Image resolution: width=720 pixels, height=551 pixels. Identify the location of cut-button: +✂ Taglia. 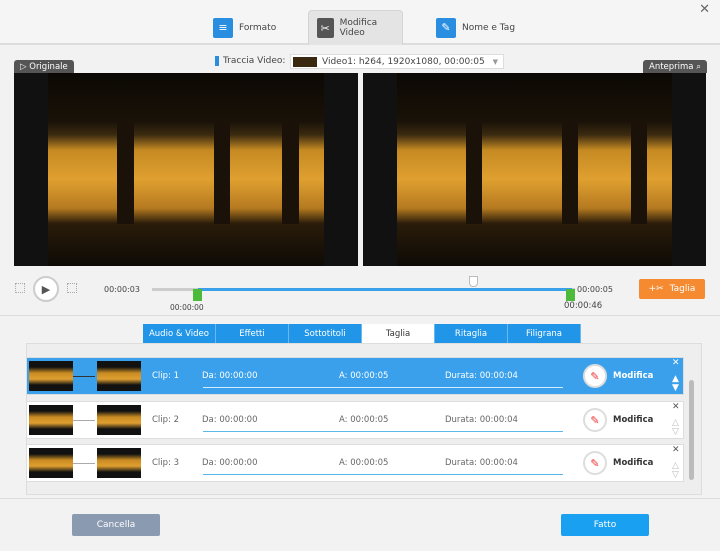
(672, 289).